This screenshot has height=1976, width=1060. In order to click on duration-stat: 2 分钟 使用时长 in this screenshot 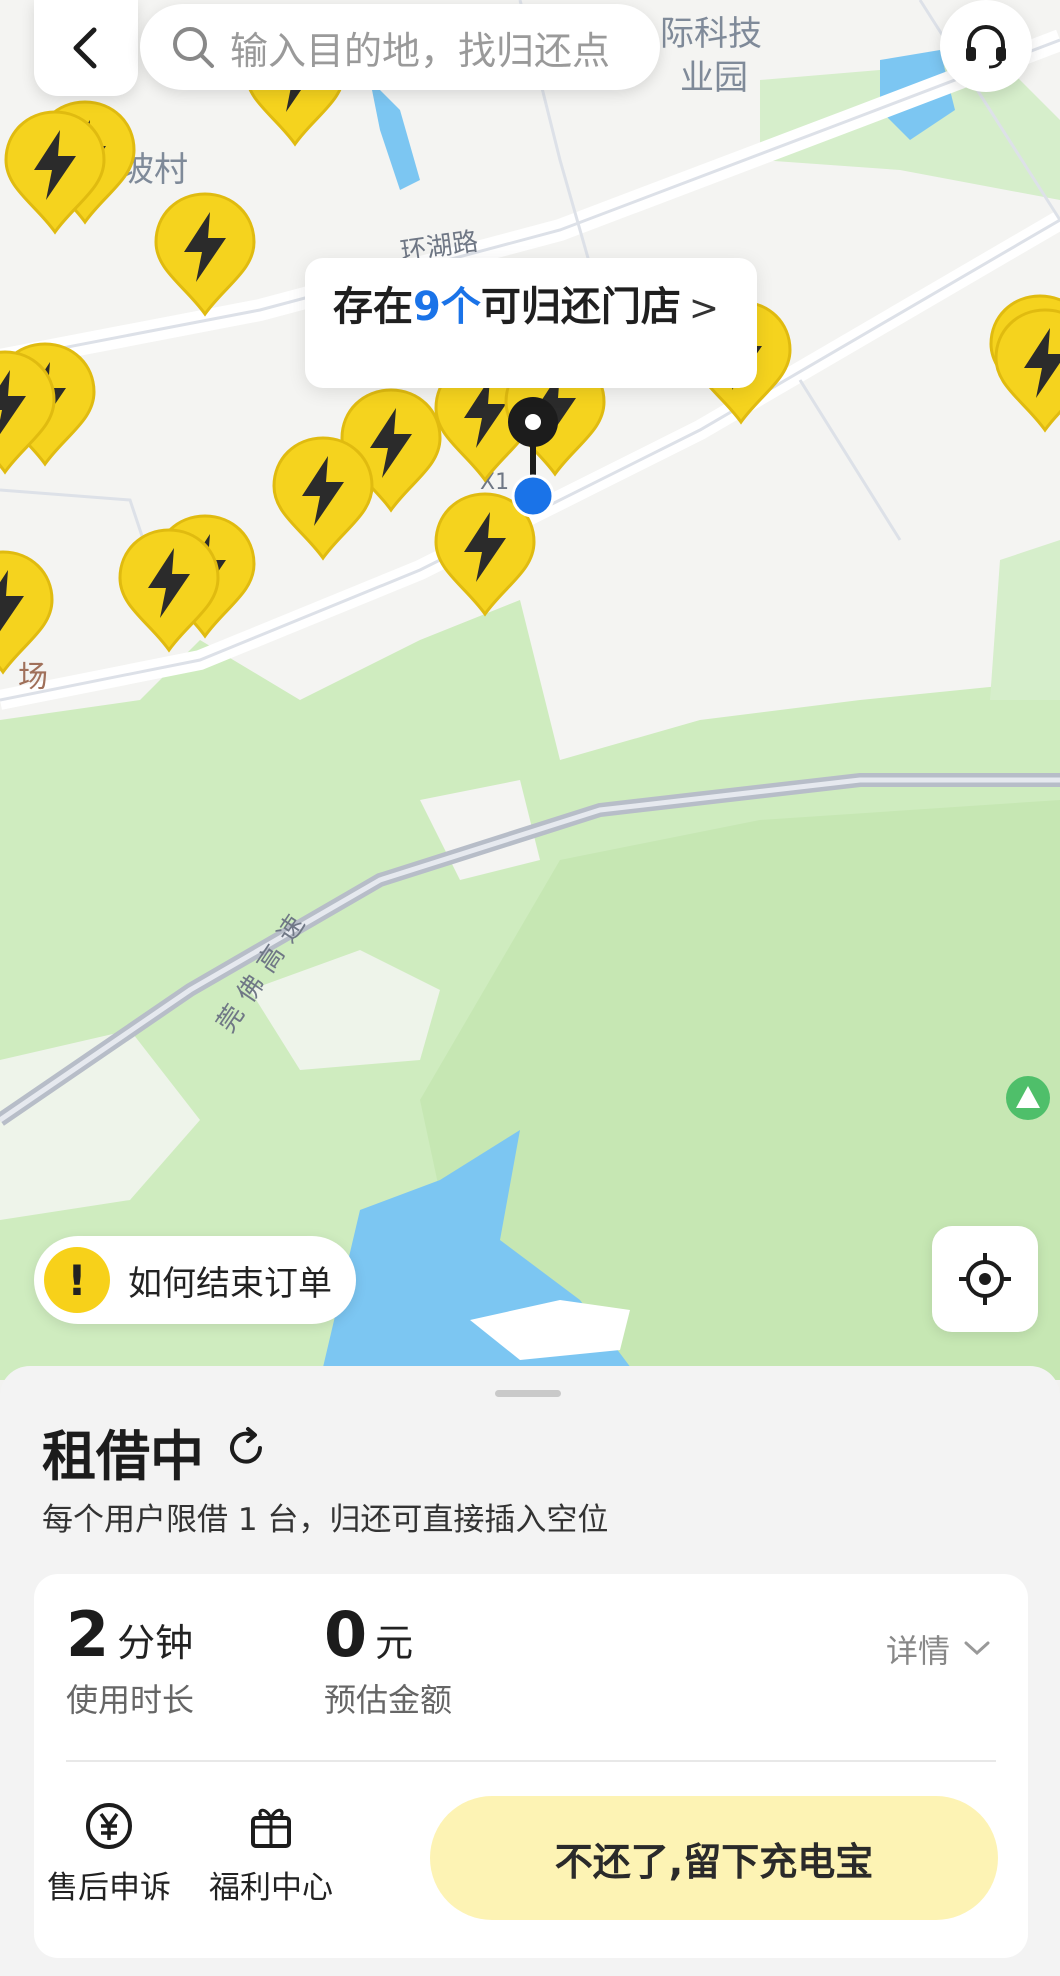, I will do `click(130, 1659)`.